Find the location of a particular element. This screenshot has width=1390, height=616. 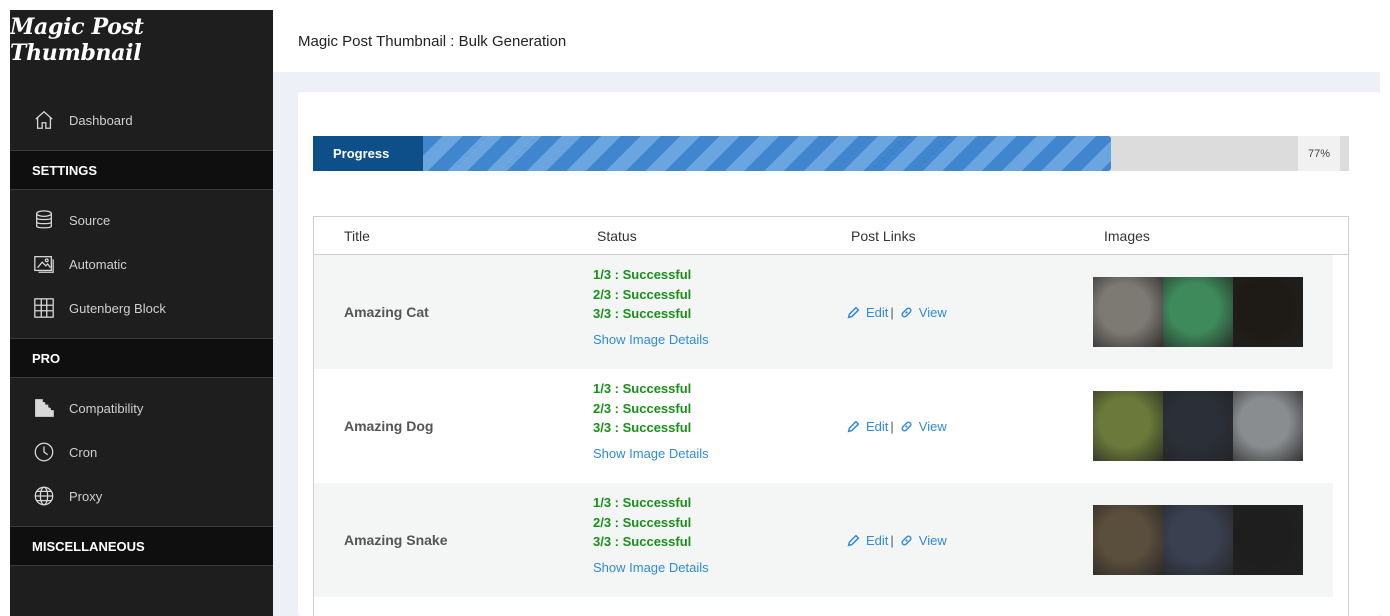

sidebar-item-cron: Cron is located at coordinates (141, 452).